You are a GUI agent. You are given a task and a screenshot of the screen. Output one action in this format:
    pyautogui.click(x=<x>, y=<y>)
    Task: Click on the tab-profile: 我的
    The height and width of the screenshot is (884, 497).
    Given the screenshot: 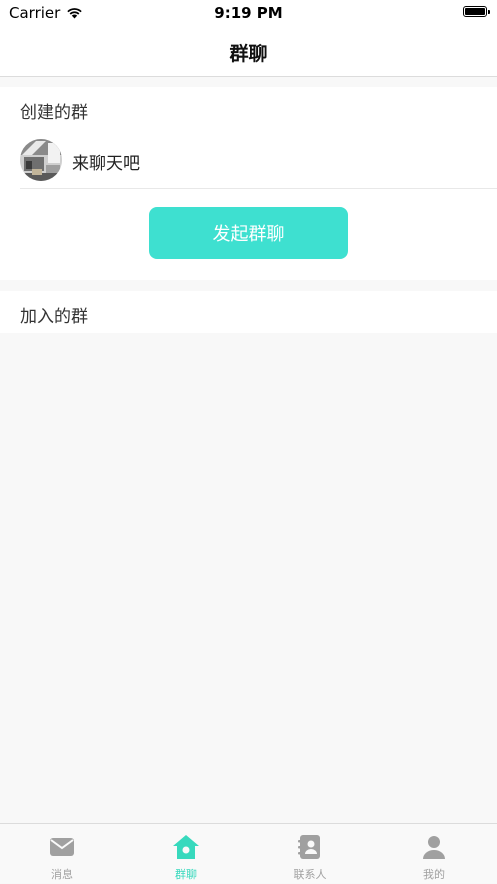 What is the action you would take?
    pyautogui.click(x=434, y=854)
    